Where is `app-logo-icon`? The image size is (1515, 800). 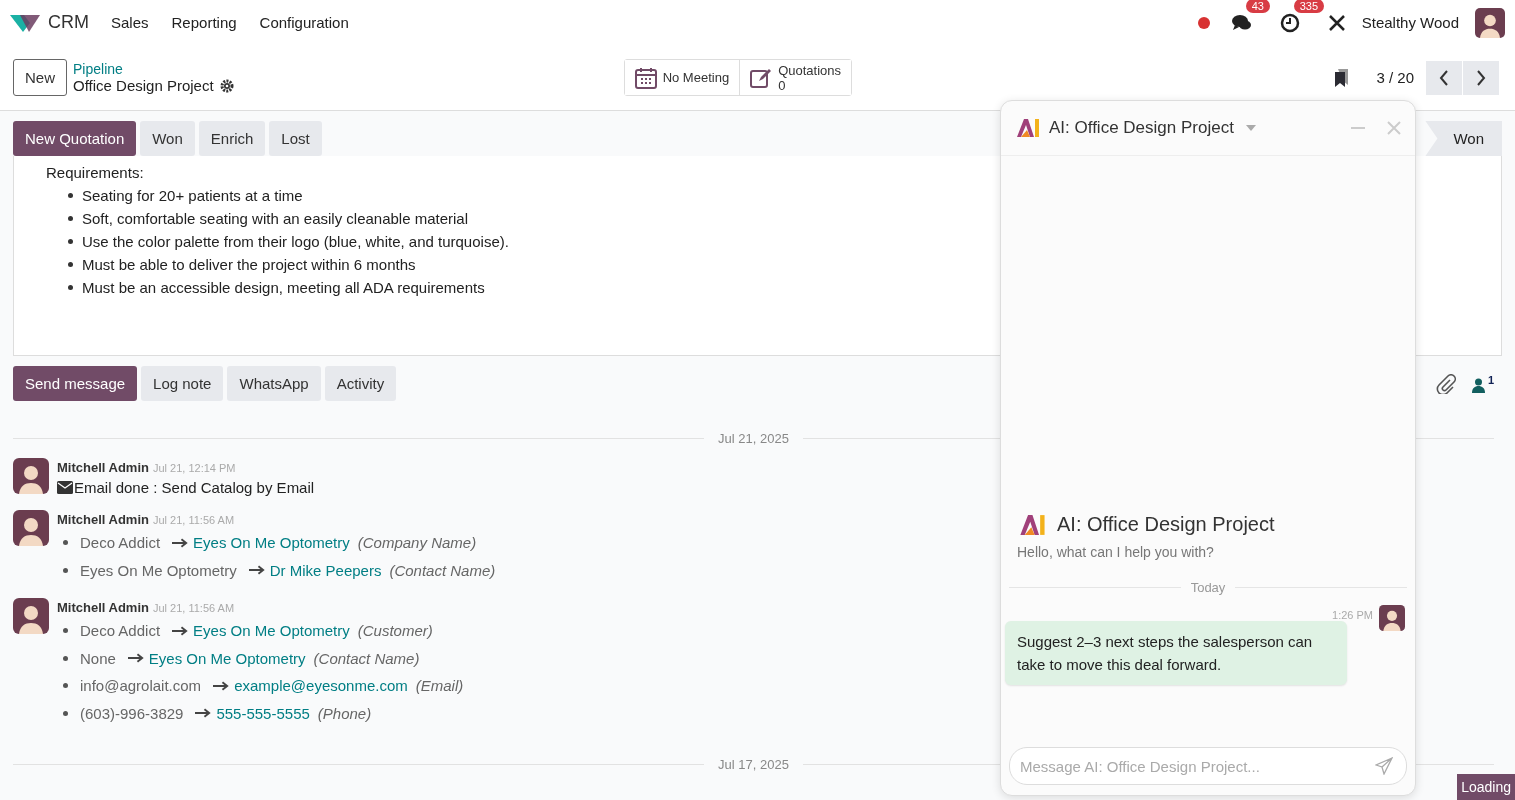
app-logo-icon is located at coordinates (25, 22).